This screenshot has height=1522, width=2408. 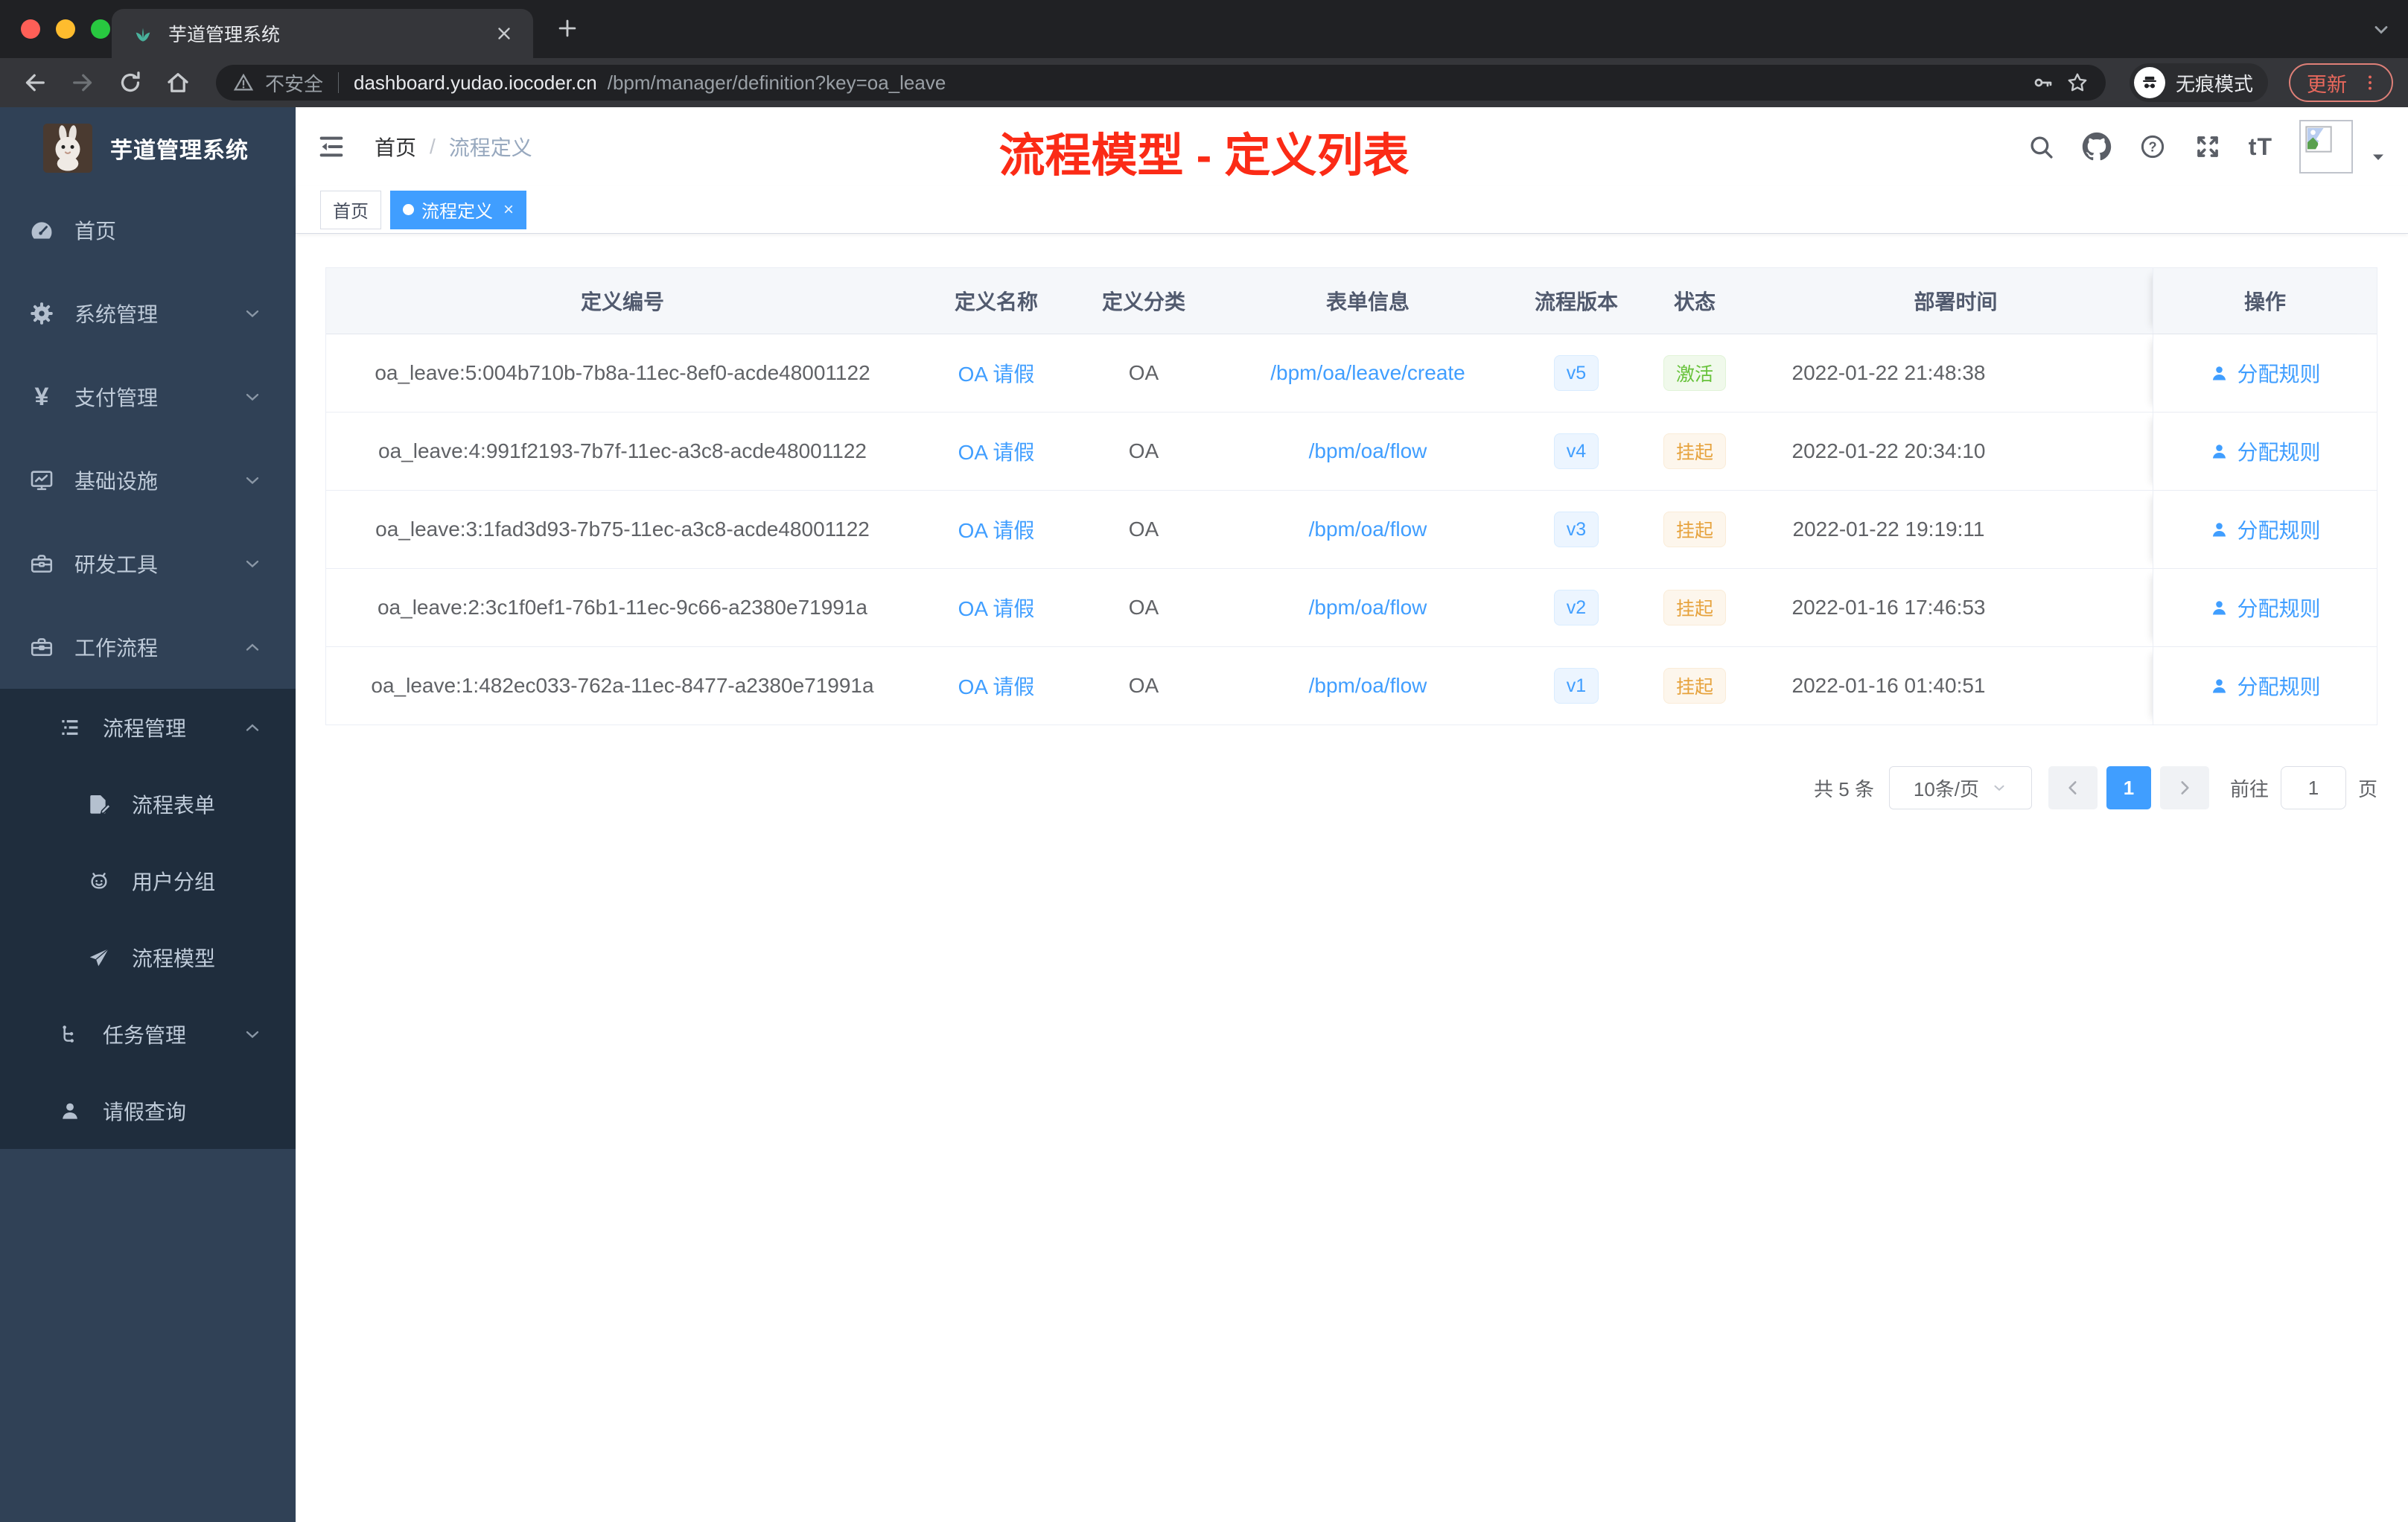 I want to click on breadcrumb-home: 首页, so click(x=395, y=147).